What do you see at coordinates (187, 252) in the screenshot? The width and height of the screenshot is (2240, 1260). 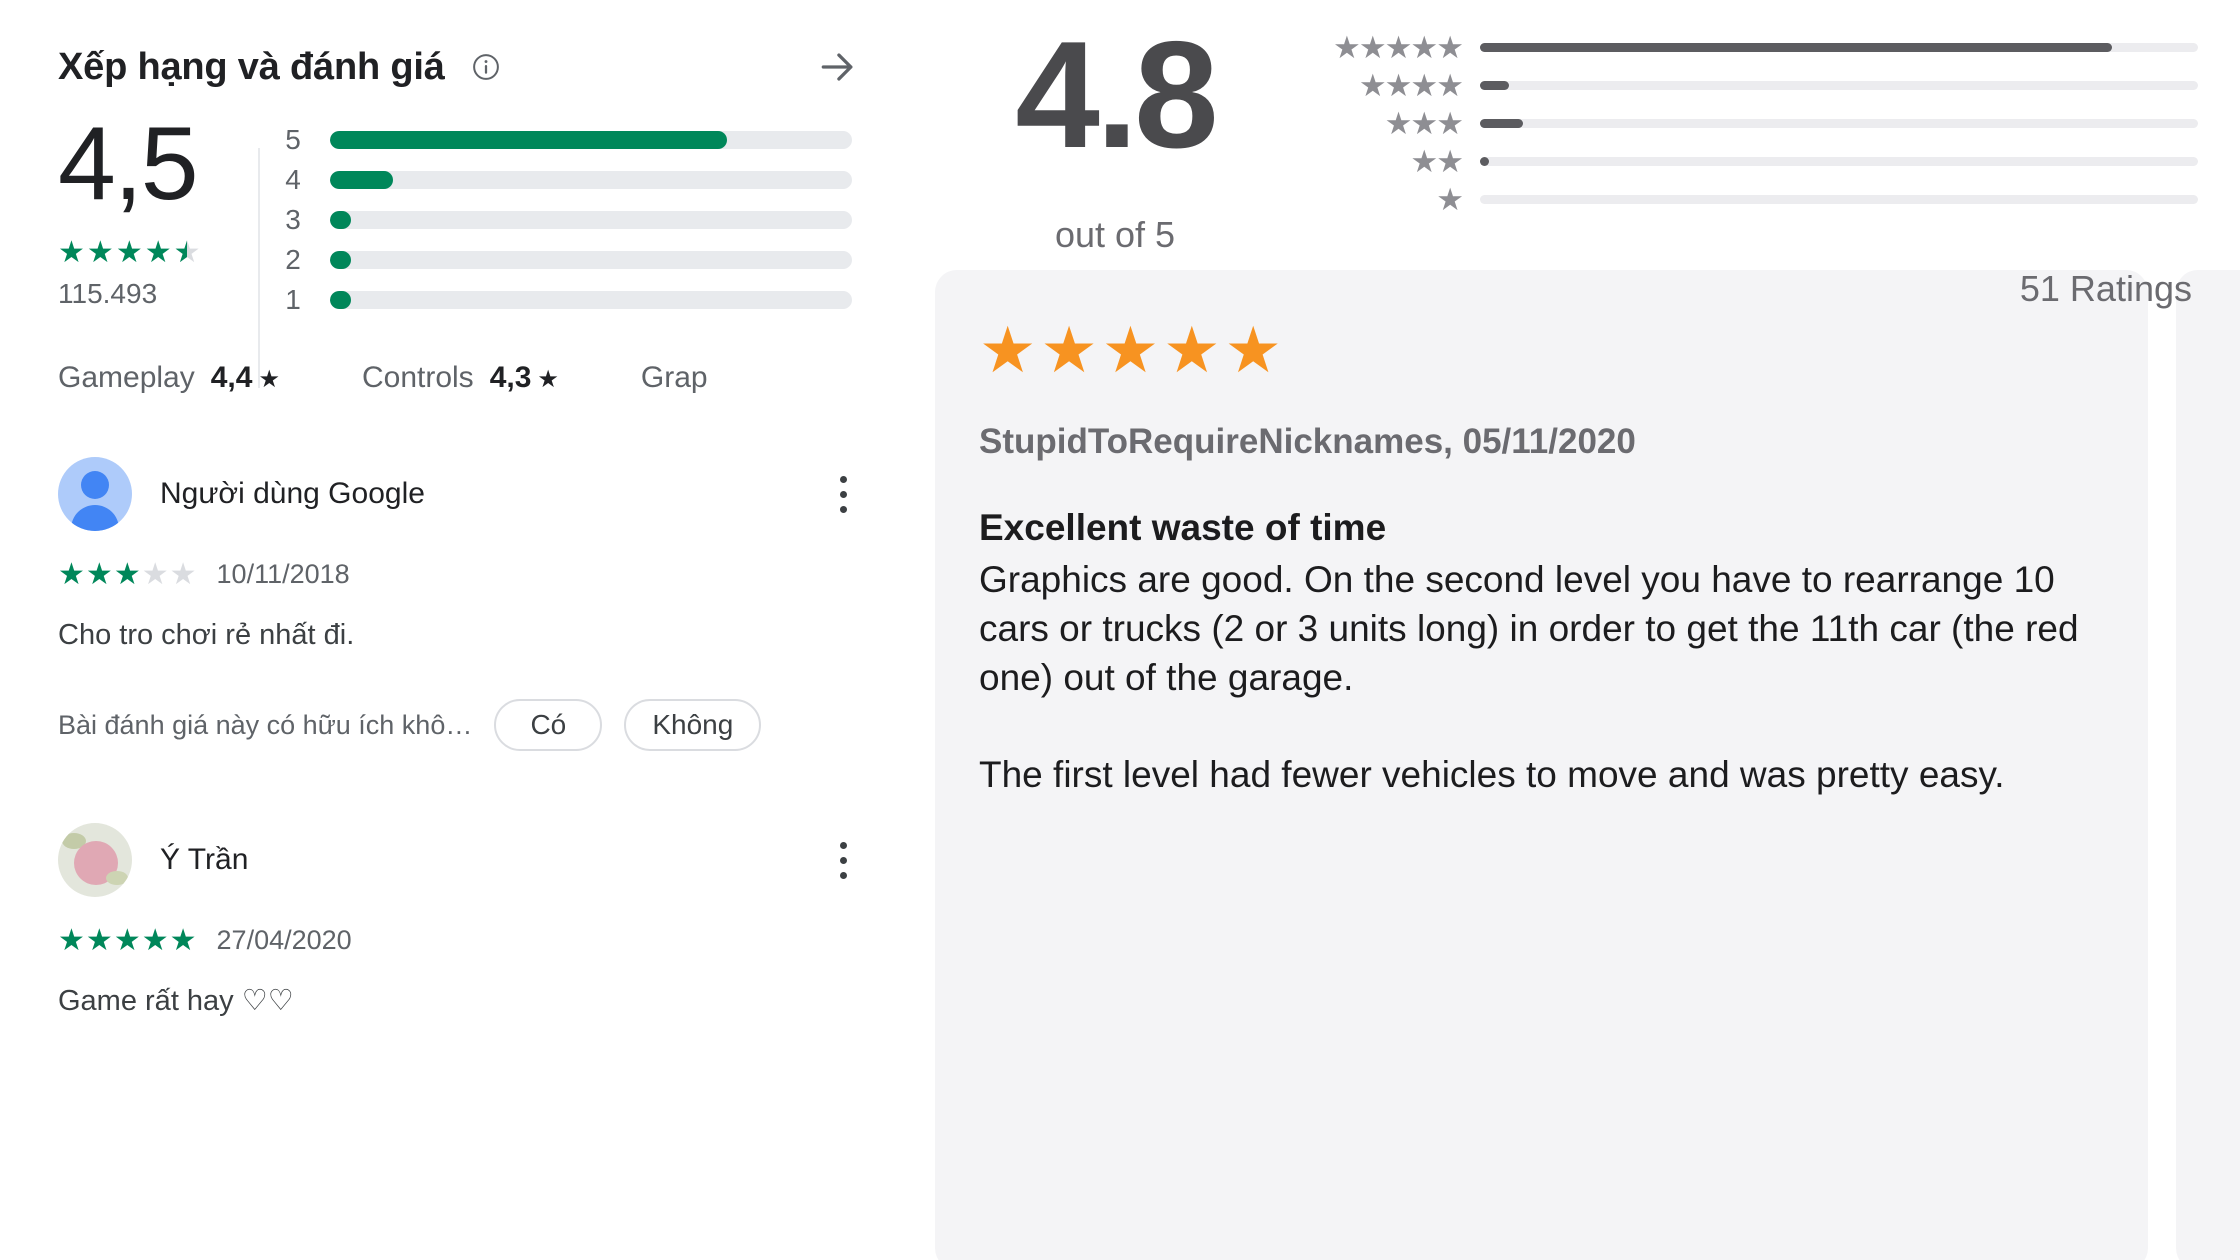 I see `half-star-icon: ★★` at bounding box center [187, 252].